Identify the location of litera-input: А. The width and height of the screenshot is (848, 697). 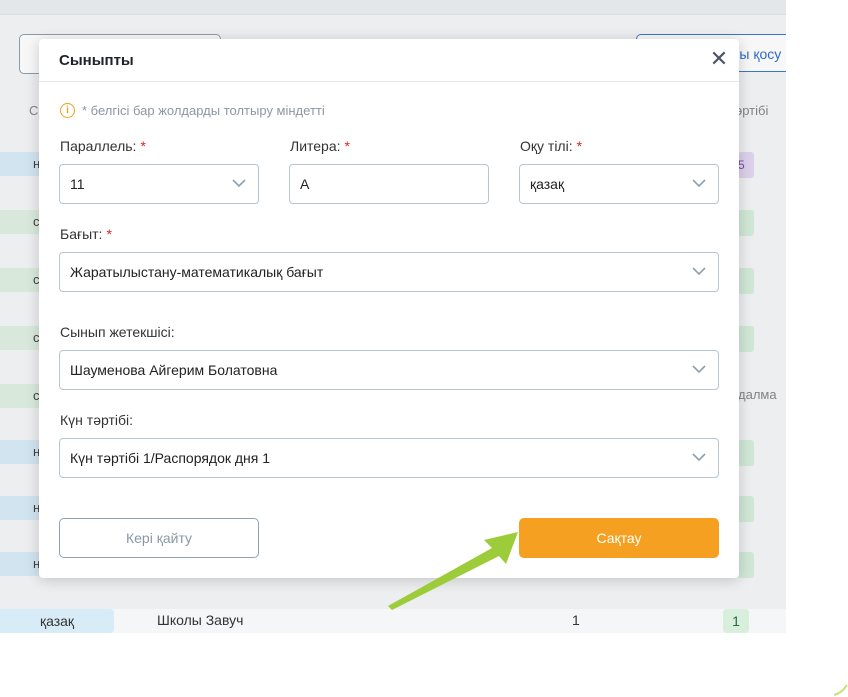
(389, 184).